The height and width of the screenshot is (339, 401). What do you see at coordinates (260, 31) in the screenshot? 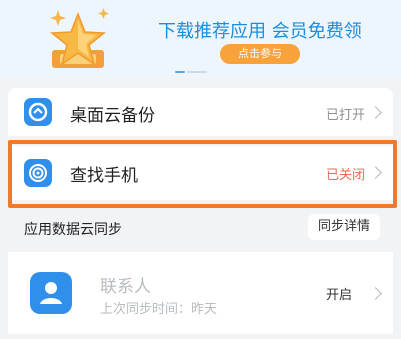
I see `banner-title: 下载推荐应用 会员免费领` at bounding box center [260, 31].